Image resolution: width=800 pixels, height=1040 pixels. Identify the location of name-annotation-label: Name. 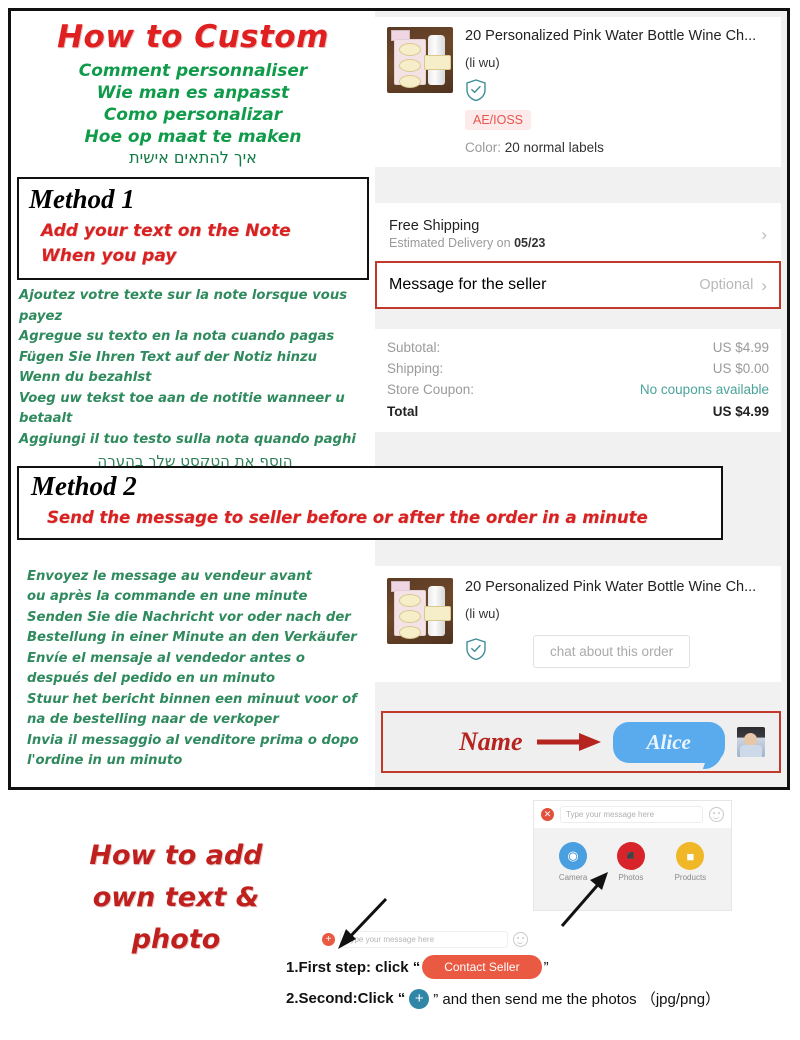
(491, 741).